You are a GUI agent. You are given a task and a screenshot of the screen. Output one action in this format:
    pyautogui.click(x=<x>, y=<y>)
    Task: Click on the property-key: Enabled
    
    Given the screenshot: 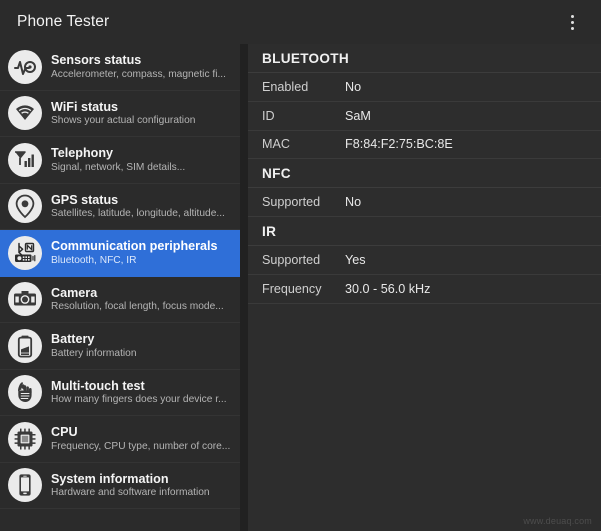 What is the action you would take?
    pyautogui.click(x=285, y=86)
    